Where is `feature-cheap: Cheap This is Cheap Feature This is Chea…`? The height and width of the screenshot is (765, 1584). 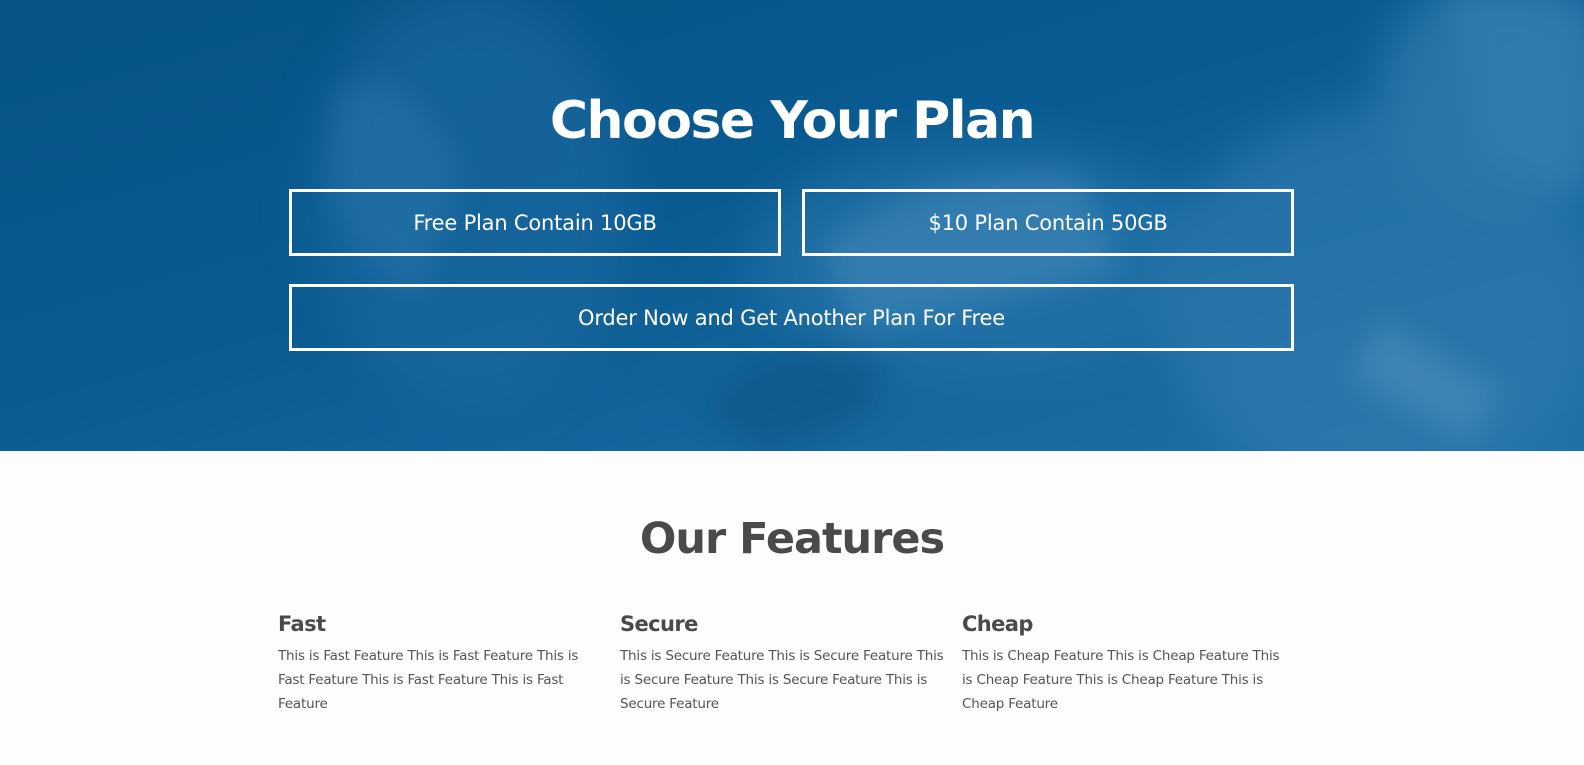 feature-cheap: Cheap This is Cheap Feature This is Chea… is located at coordinates (1127, 663).